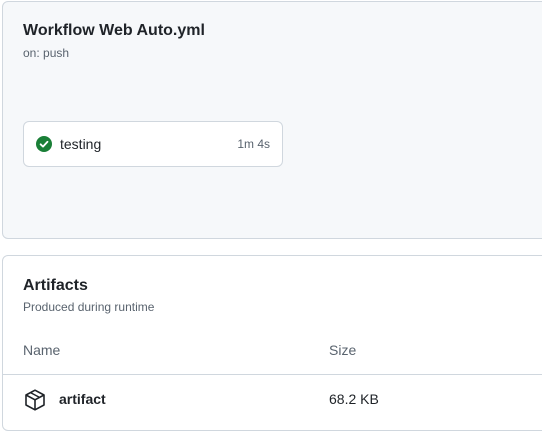  Describe the element at coordinates (35, 400) in the screenshot. I see `package-icon` at that location.